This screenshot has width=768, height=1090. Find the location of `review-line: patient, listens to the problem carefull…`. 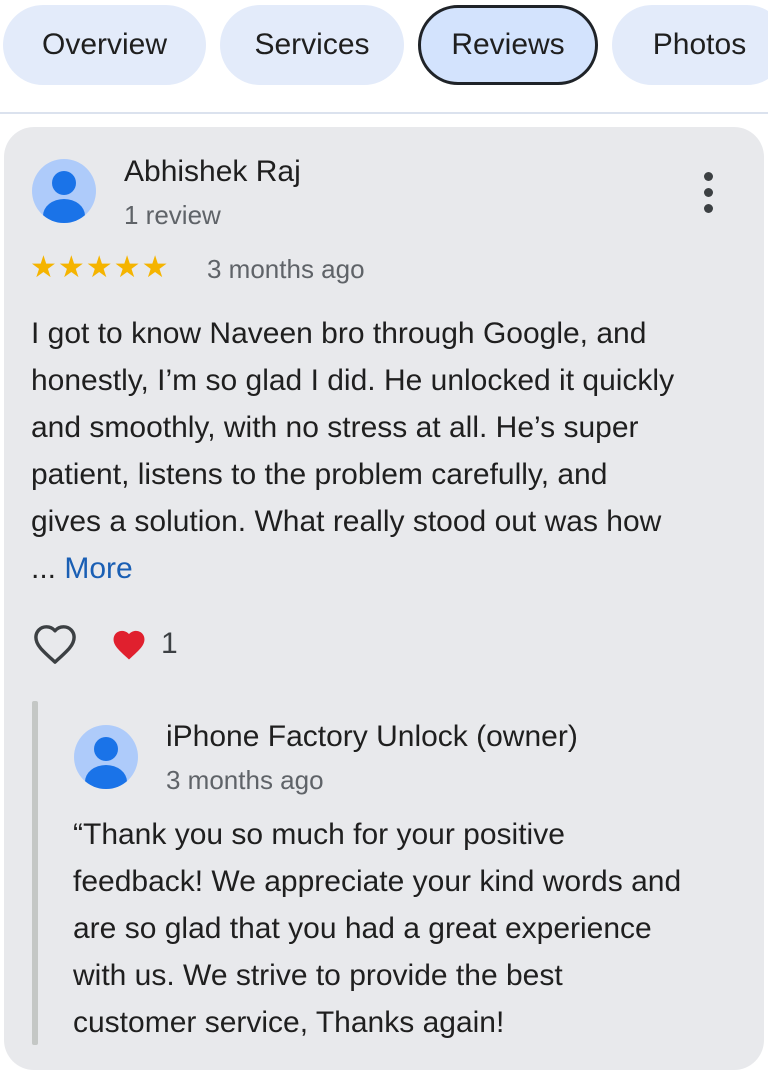

review-line: patient, listens to the problem carefull… is located at coordinates (319, 474).